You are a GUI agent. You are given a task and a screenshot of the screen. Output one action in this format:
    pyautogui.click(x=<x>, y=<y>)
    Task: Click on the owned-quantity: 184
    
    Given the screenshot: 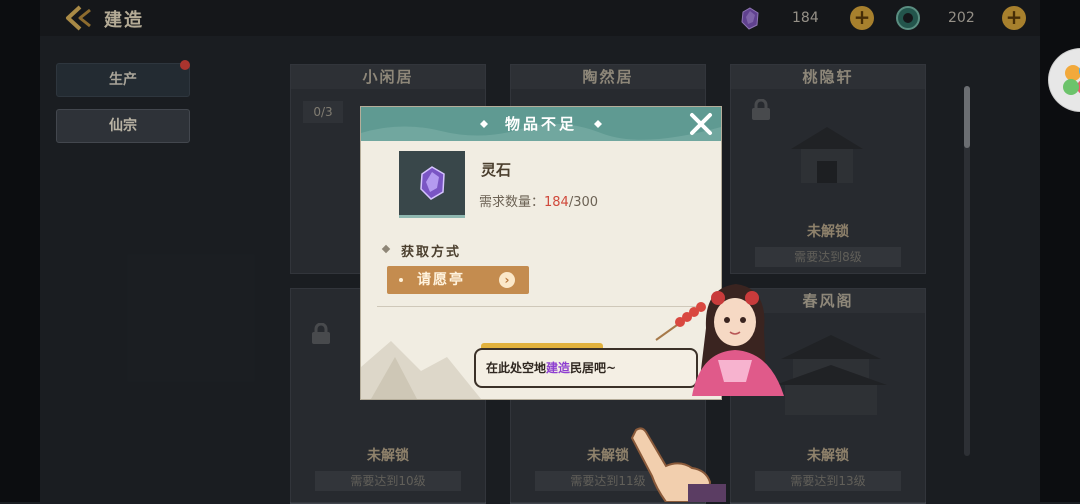 What is the action you would take?
    pyautogui.click(x=556, y=202)
    